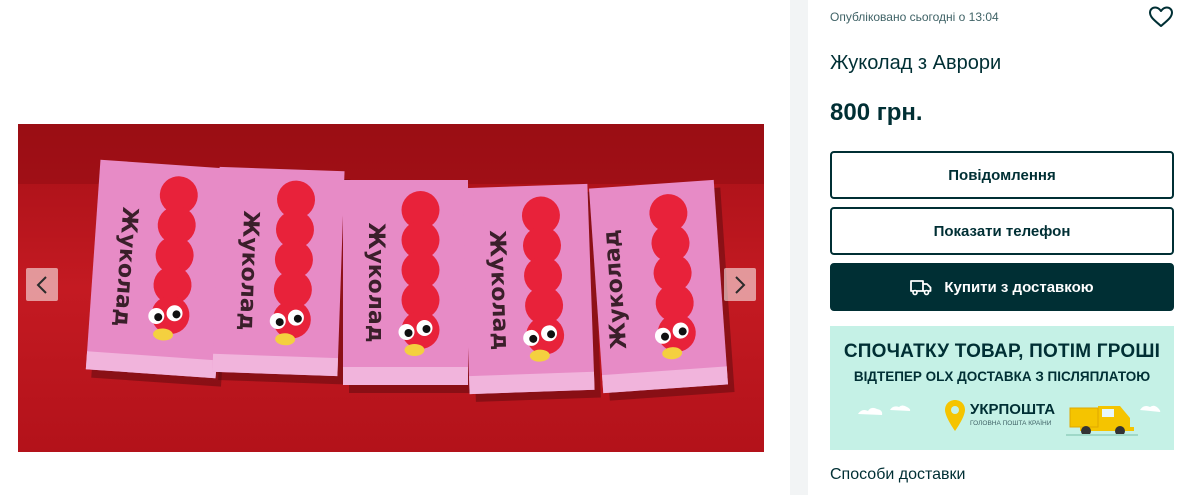 This screenshot has width=1181, height=495. I want to click on next-image-button, so click(740, 284).